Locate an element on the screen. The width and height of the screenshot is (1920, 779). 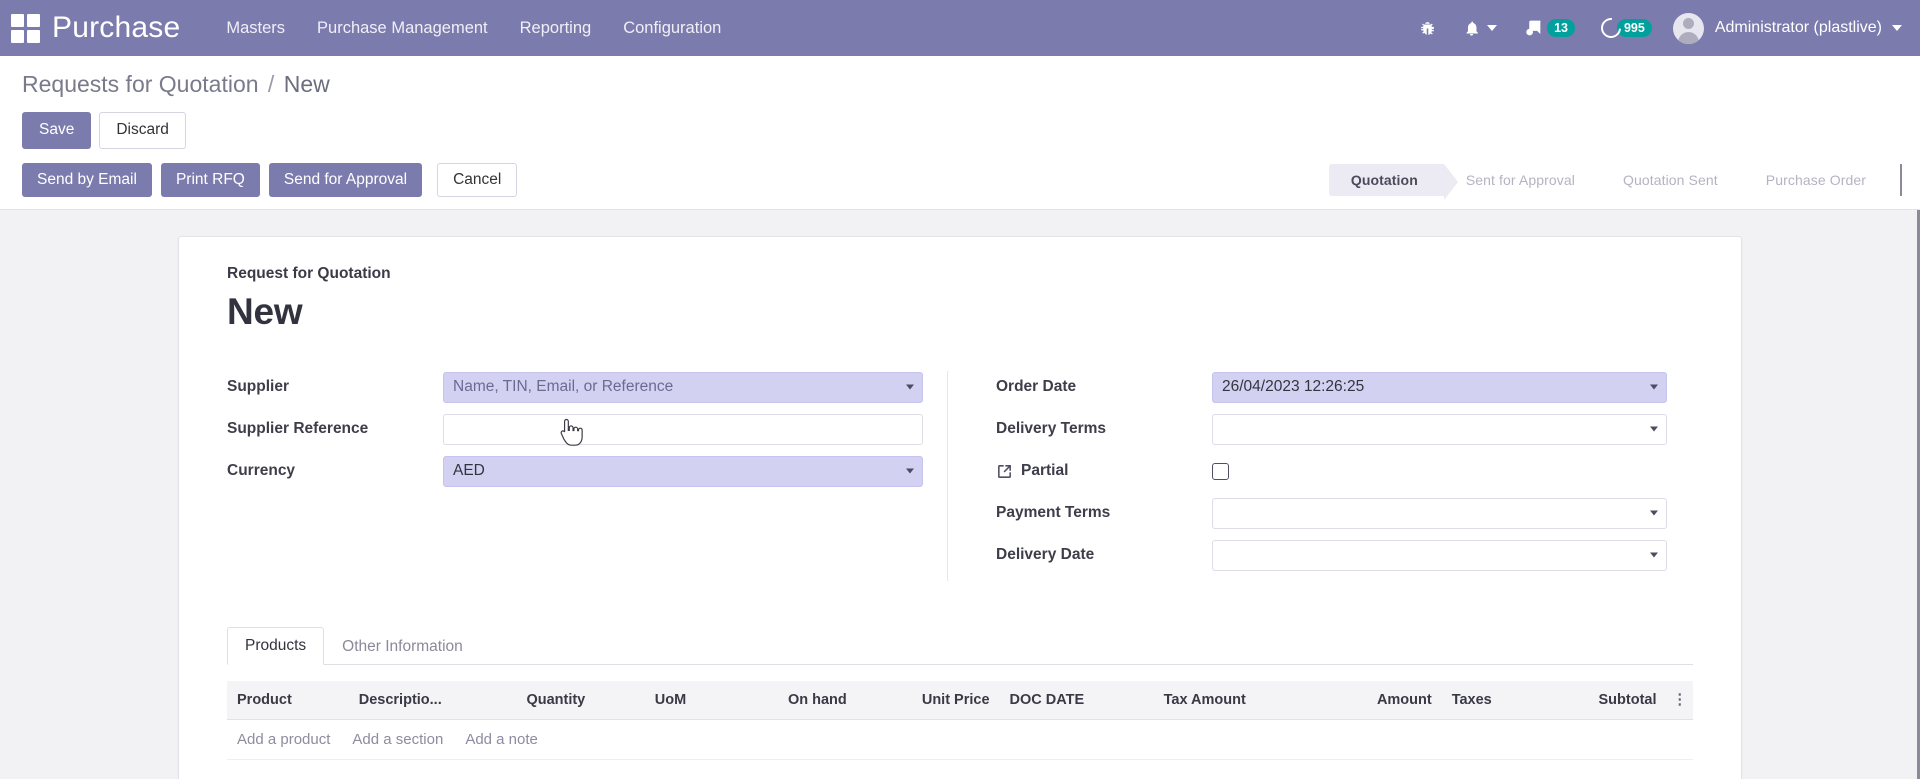
field-label-payment-terms: Payment Terms is located at coordinates (1053, 513).